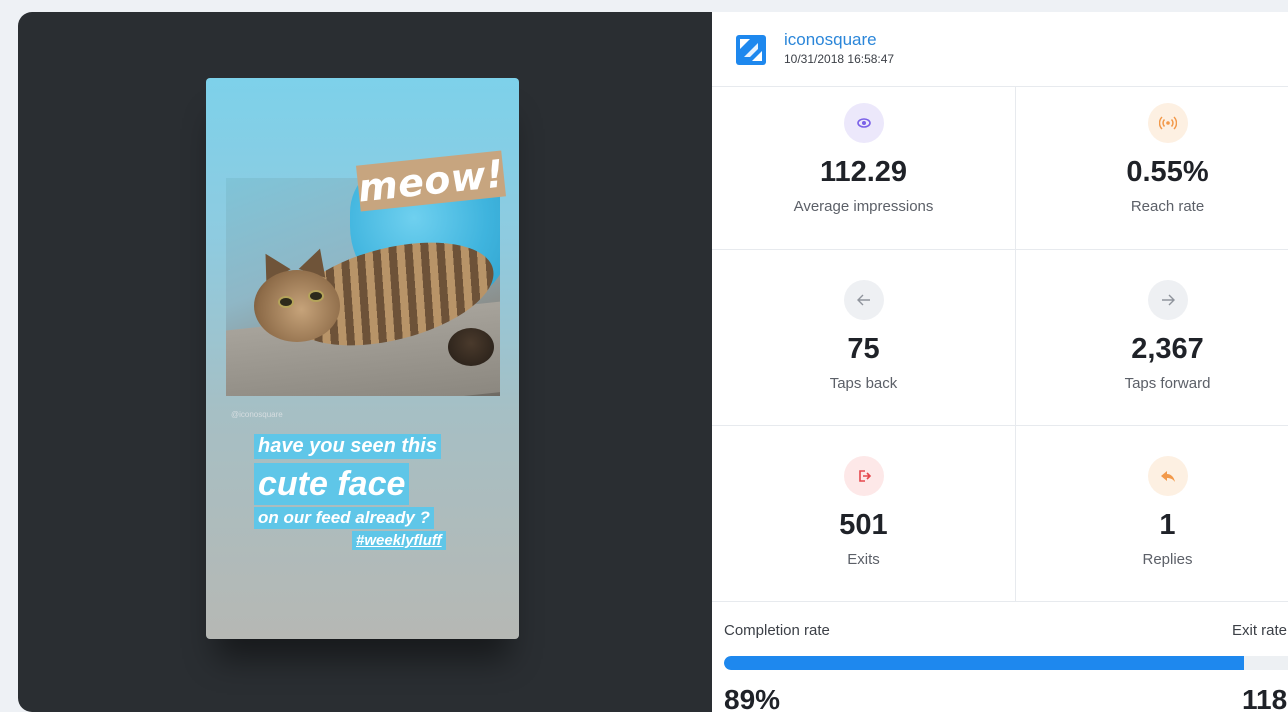 This screenshot has width=1288, height=712. I want to click on exit-rate-value: 118, so click(1265, 698).